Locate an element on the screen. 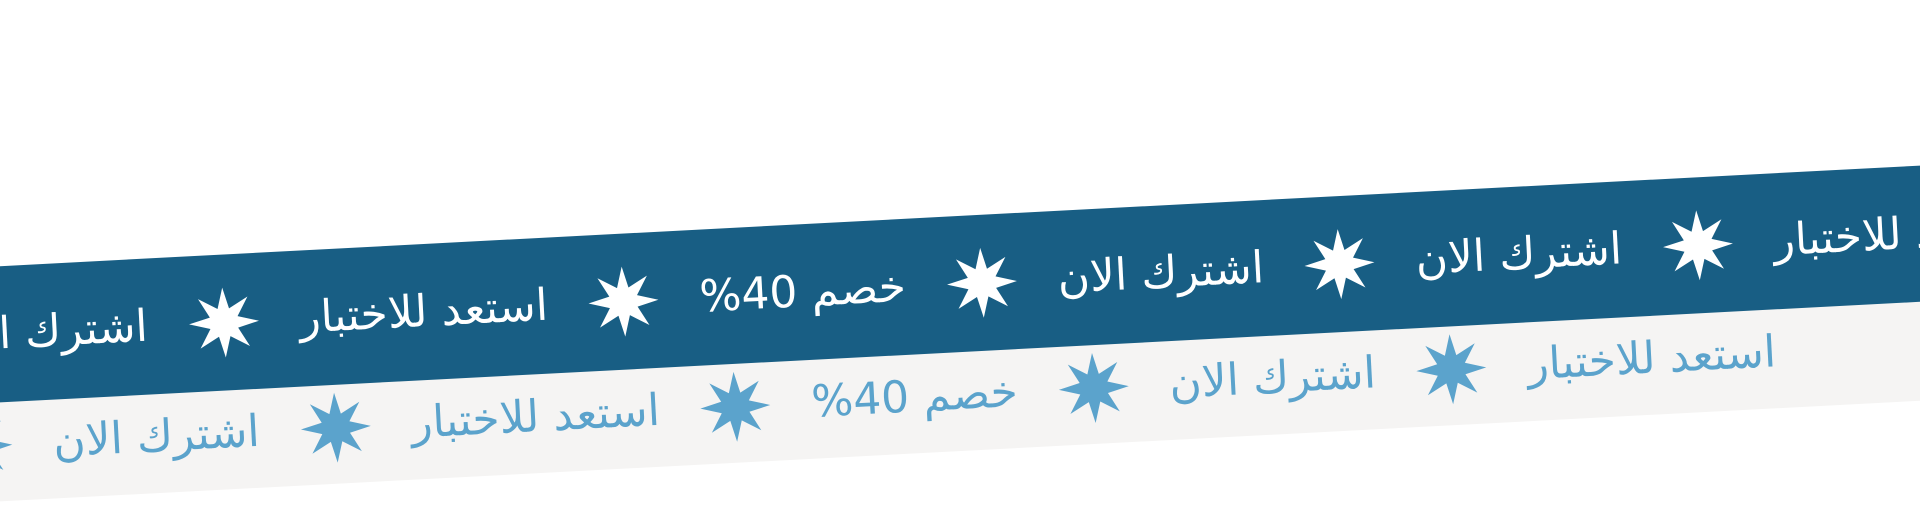 The image size is (1920, 515). dark-ribbon-item: خصم 40% is located at coordinates (839, 290).